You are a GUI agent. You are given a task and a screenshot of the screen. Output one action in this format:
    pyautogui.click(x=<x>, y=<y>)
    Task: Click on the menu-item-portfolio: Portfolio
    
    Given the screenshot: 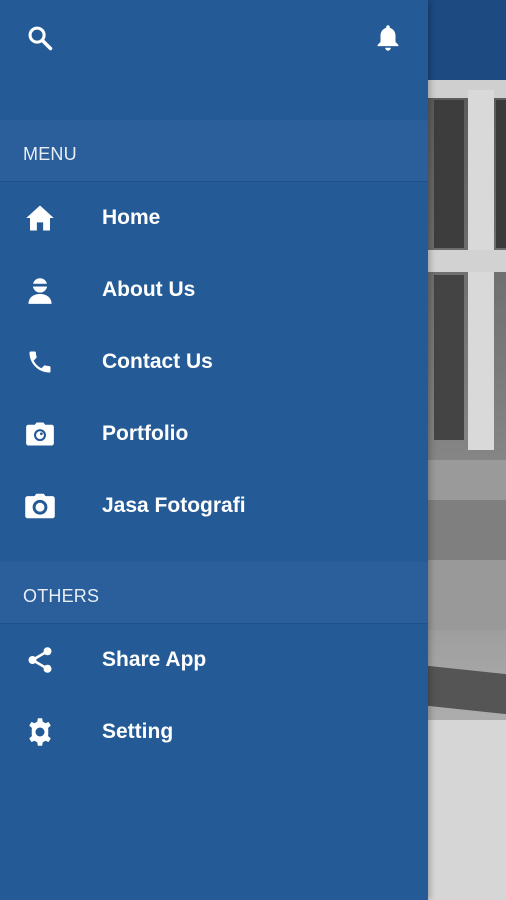 What is the action you would take?
    pyautogui.click(x=214, y=434)
    